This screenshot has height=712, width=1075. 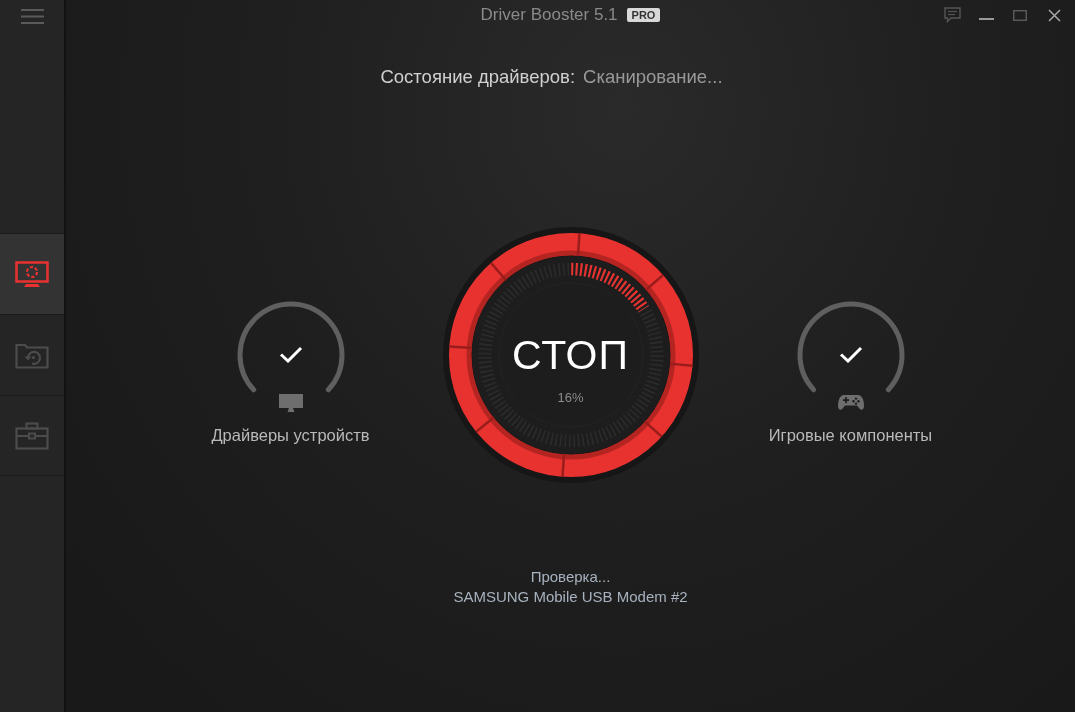 What do you see at coordinates (1020, 15) in the screenshot?
I see `maximize-icon` at bounding box center [1020, 15].